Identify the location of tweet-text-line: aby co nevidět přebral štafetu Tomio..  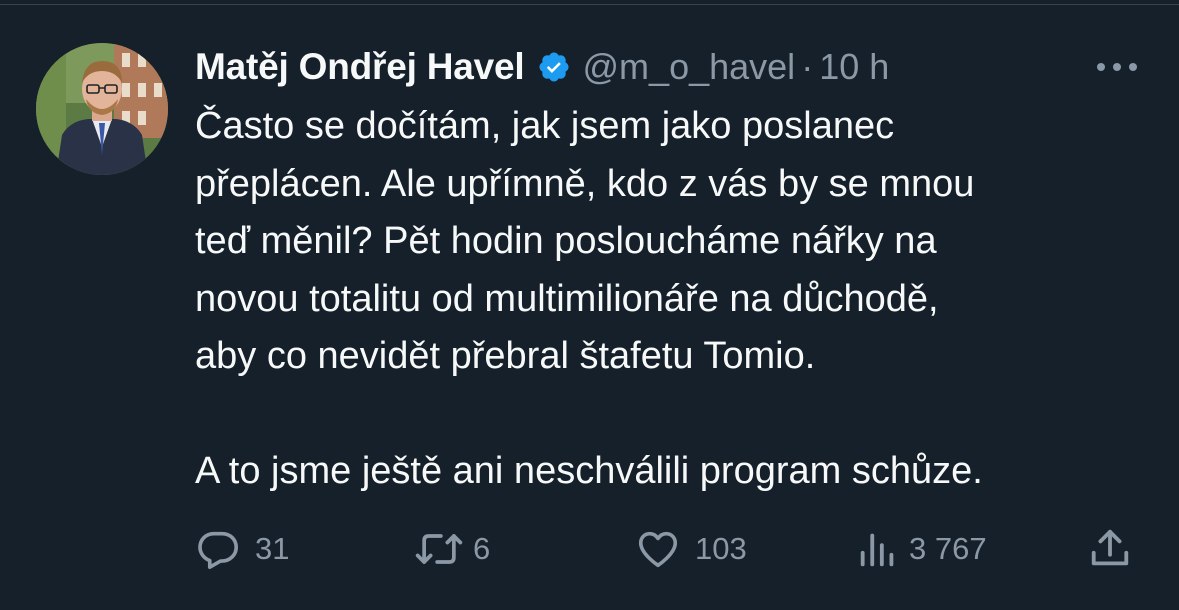
(505, 356).